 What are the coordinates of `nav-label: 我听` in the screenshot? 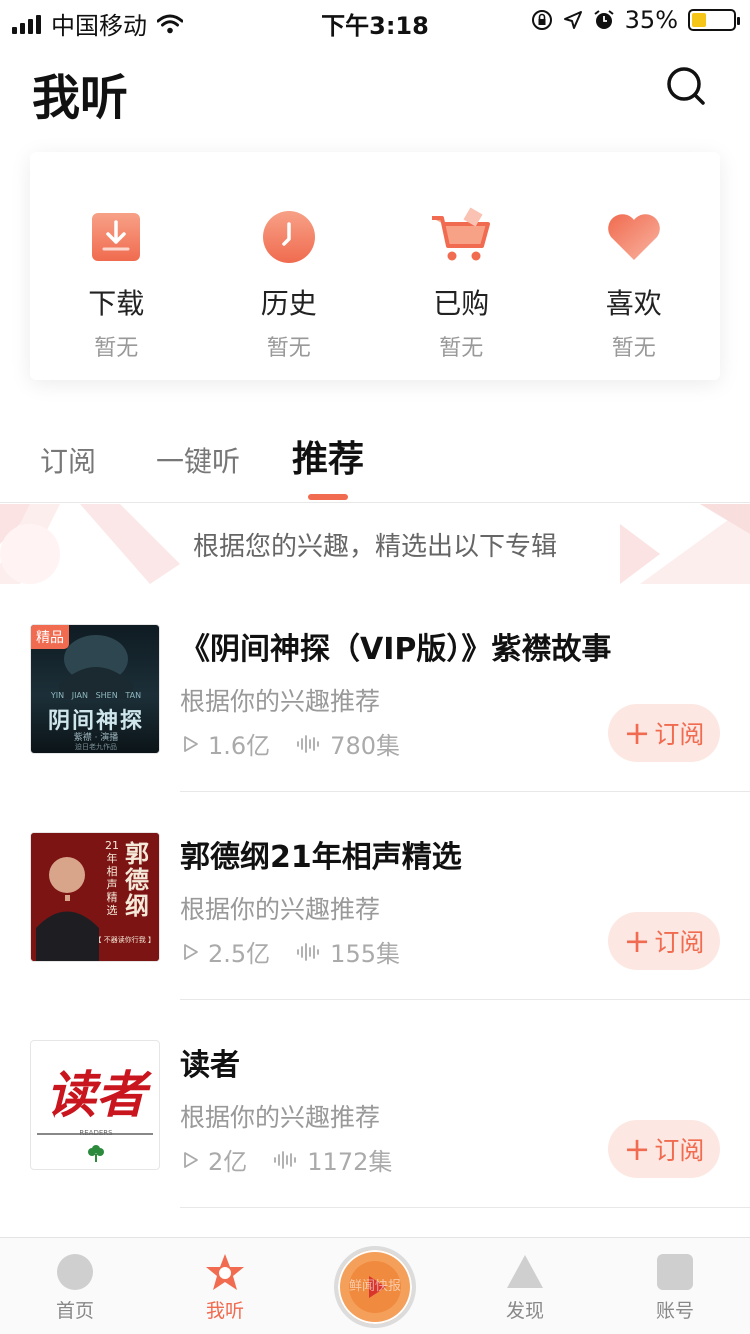 It's located at (224, 1311).